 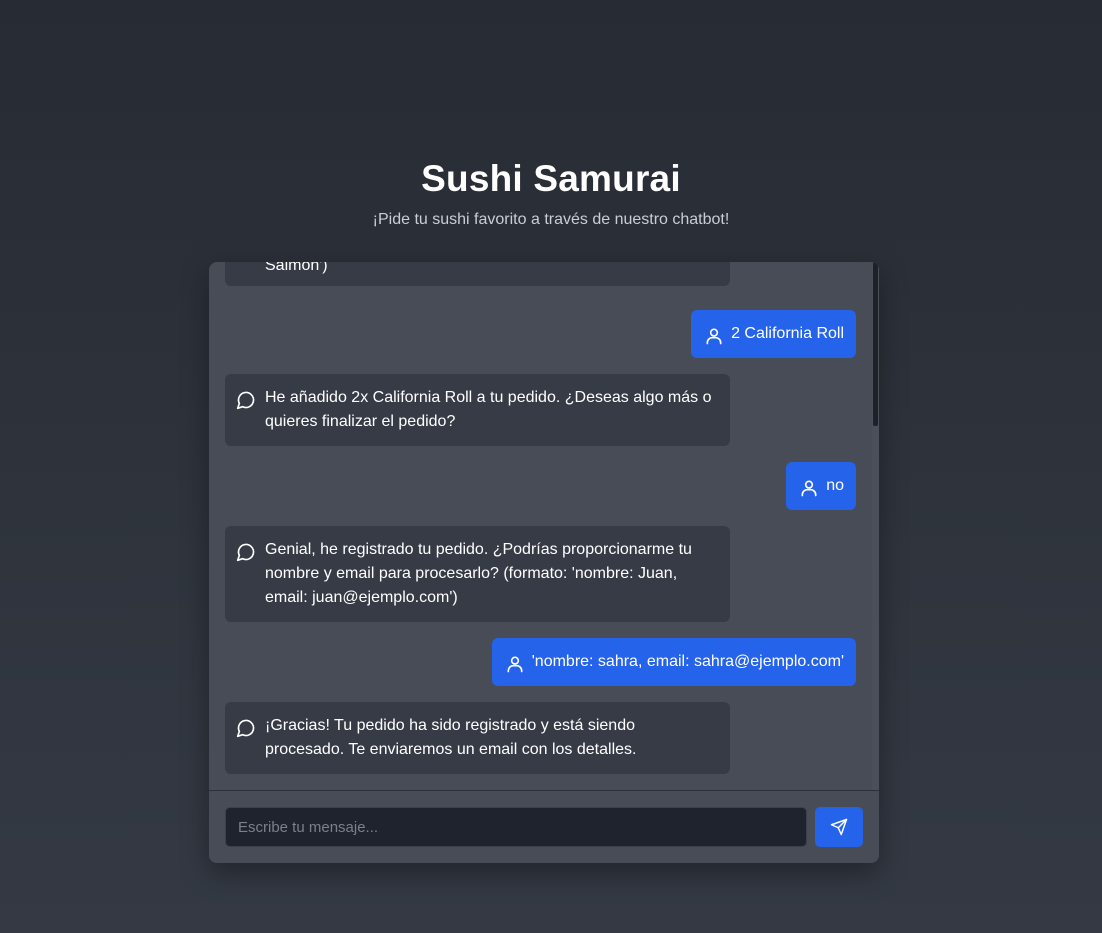 I want to click on message-input, so click(x=516, y=827).